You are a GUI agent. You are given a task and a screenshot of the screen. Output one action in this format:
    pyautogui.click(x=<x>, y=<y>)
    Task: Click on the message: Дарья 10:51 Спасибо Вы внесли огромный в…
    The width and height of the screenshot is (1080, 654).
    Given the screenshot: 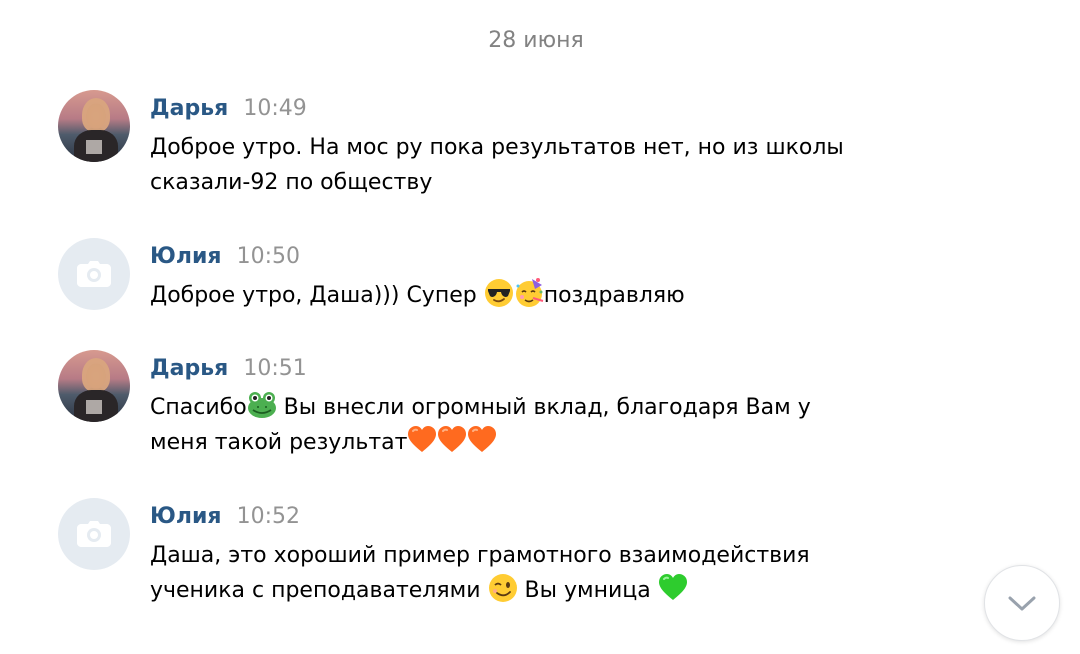 What is the action you would take?
    pyautogui.click(x=498, y=405)
    